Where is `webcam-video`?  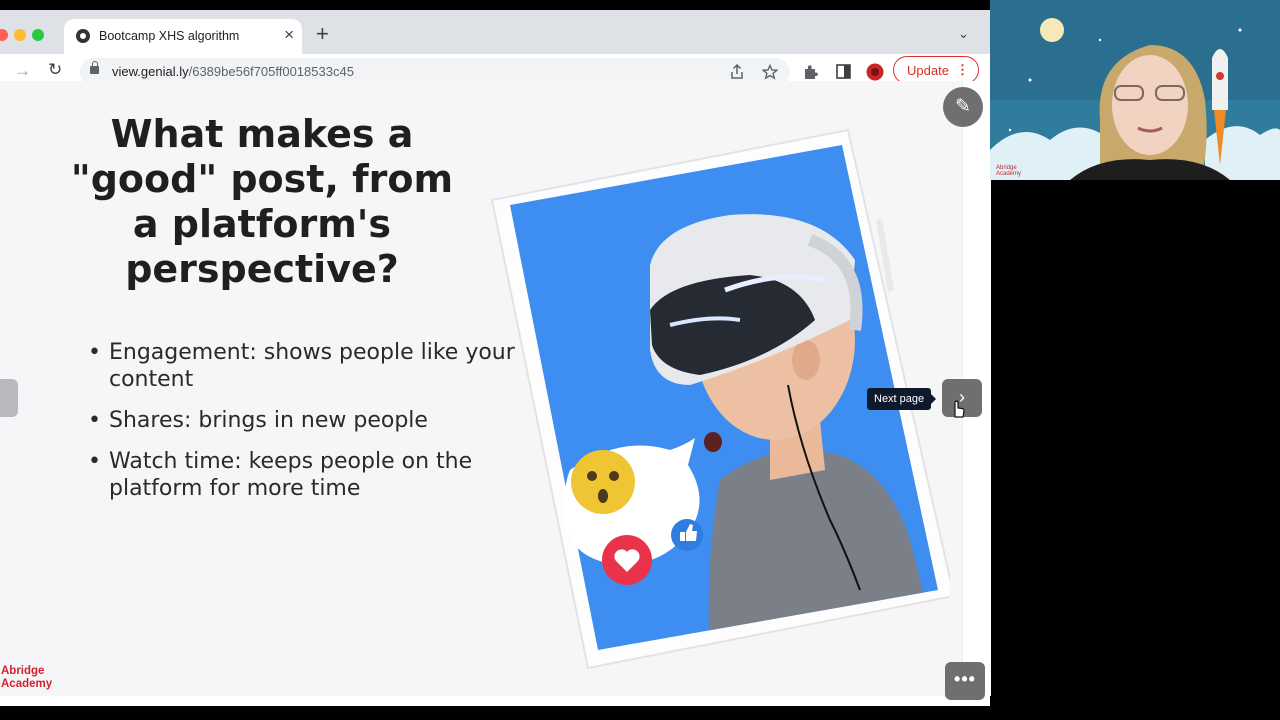 webcam-video is located at coordinates (1135, 90).